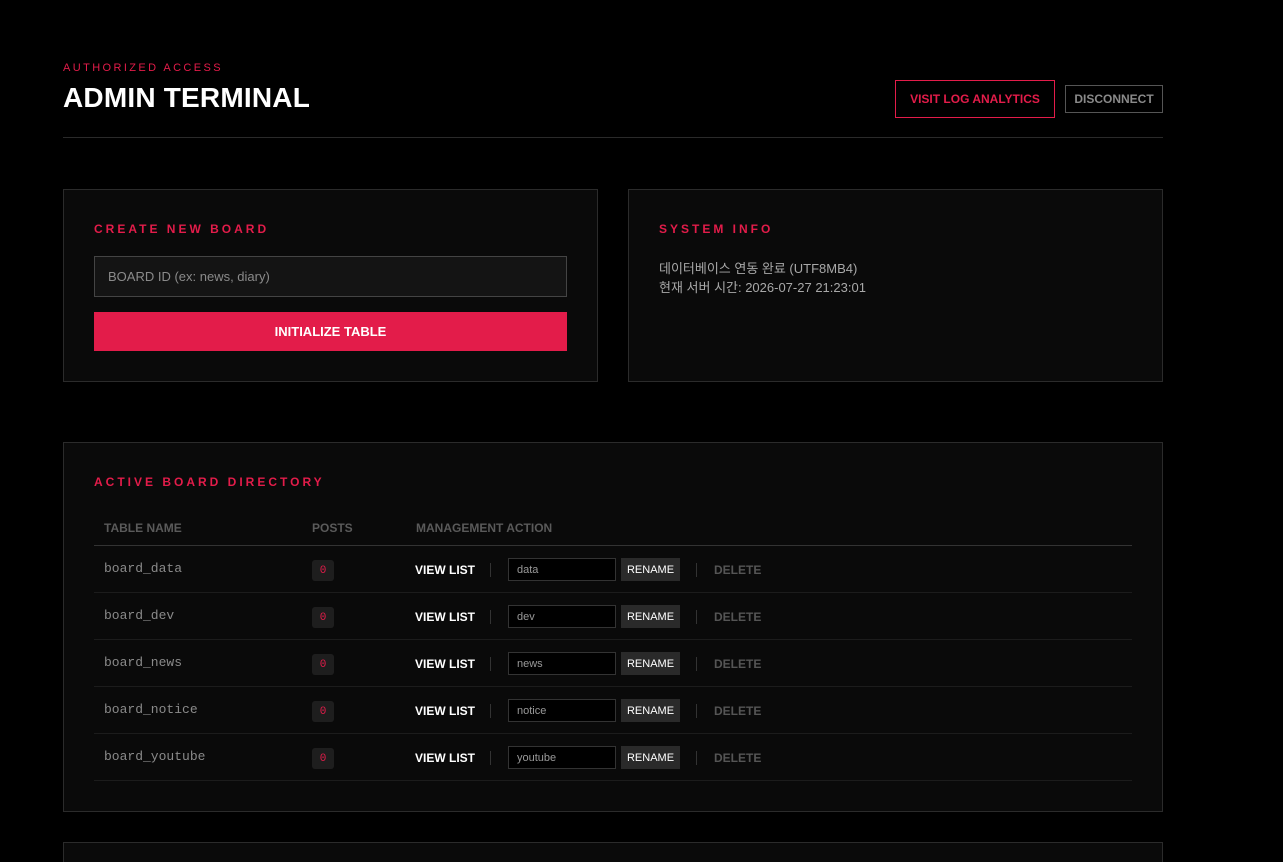  I want to click on system-info-title: SYSTEM INFO, so click(716, 229).